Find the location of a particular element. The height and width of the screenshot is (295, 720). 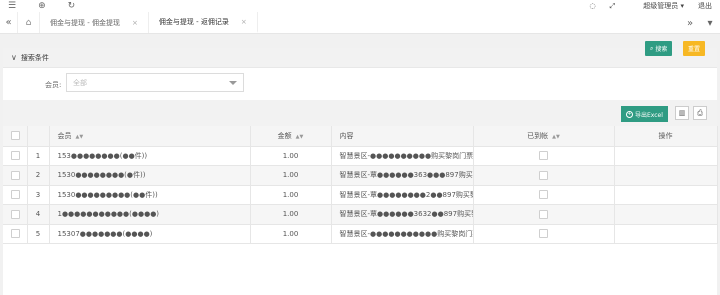

refresh-icon: ↻ is located at coordinates (72, 6).